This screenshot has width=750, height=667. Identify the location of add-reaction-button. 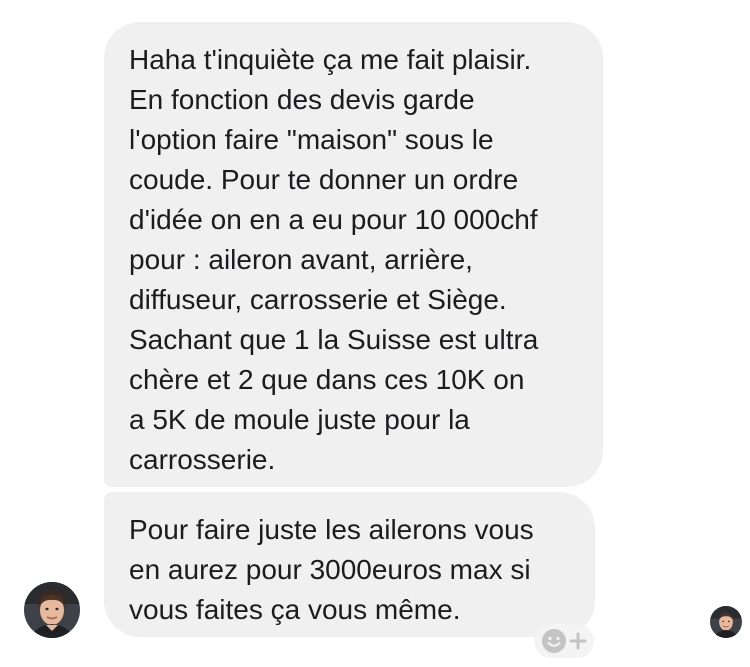
(564, 641).